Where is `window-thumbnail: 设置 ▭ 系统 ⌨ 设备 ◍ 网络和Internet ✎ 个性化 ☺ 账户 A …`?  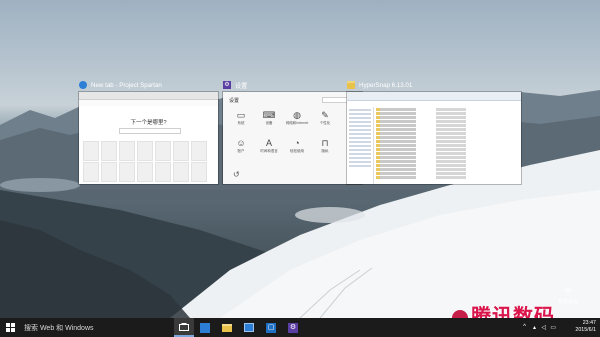 window-thumbnail: 设置 ▭ 系统 ⌨ 设备 ◍ 网络和Internet ✎ 个性化 ☺ 账户 A … is located at coordinates (292, 138).